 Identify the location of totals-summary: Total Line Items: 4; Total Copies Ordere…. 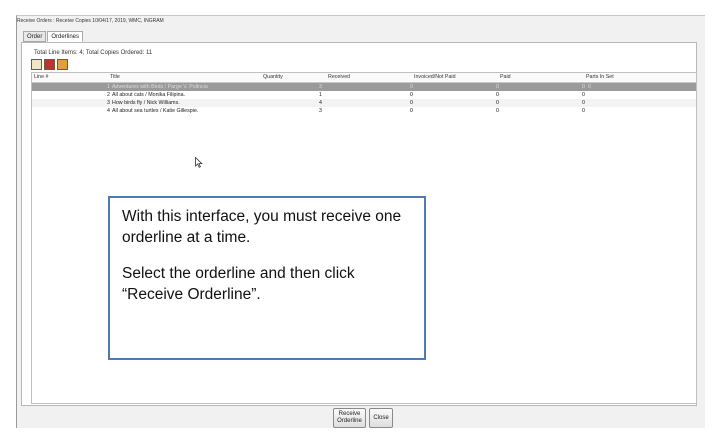
(93, 53).